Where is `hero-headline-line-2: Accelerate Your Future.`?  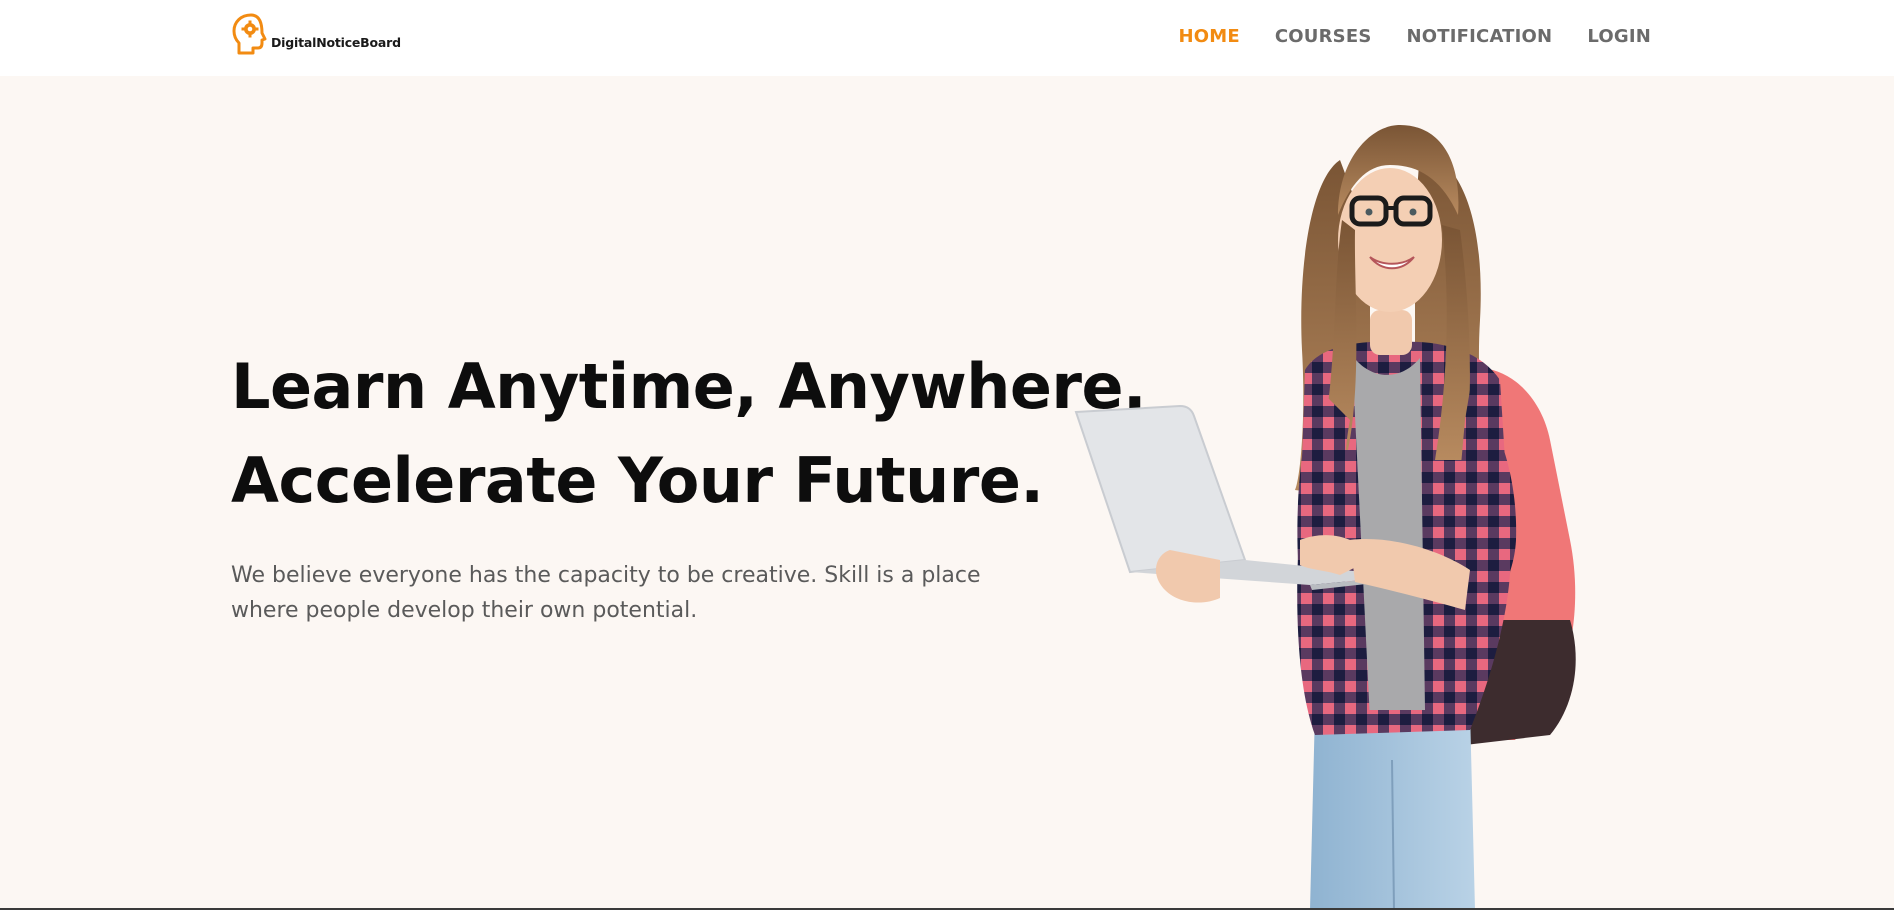 hero-headline-line-2: Accelerate Your Future. is located at coordinates (637, 480).